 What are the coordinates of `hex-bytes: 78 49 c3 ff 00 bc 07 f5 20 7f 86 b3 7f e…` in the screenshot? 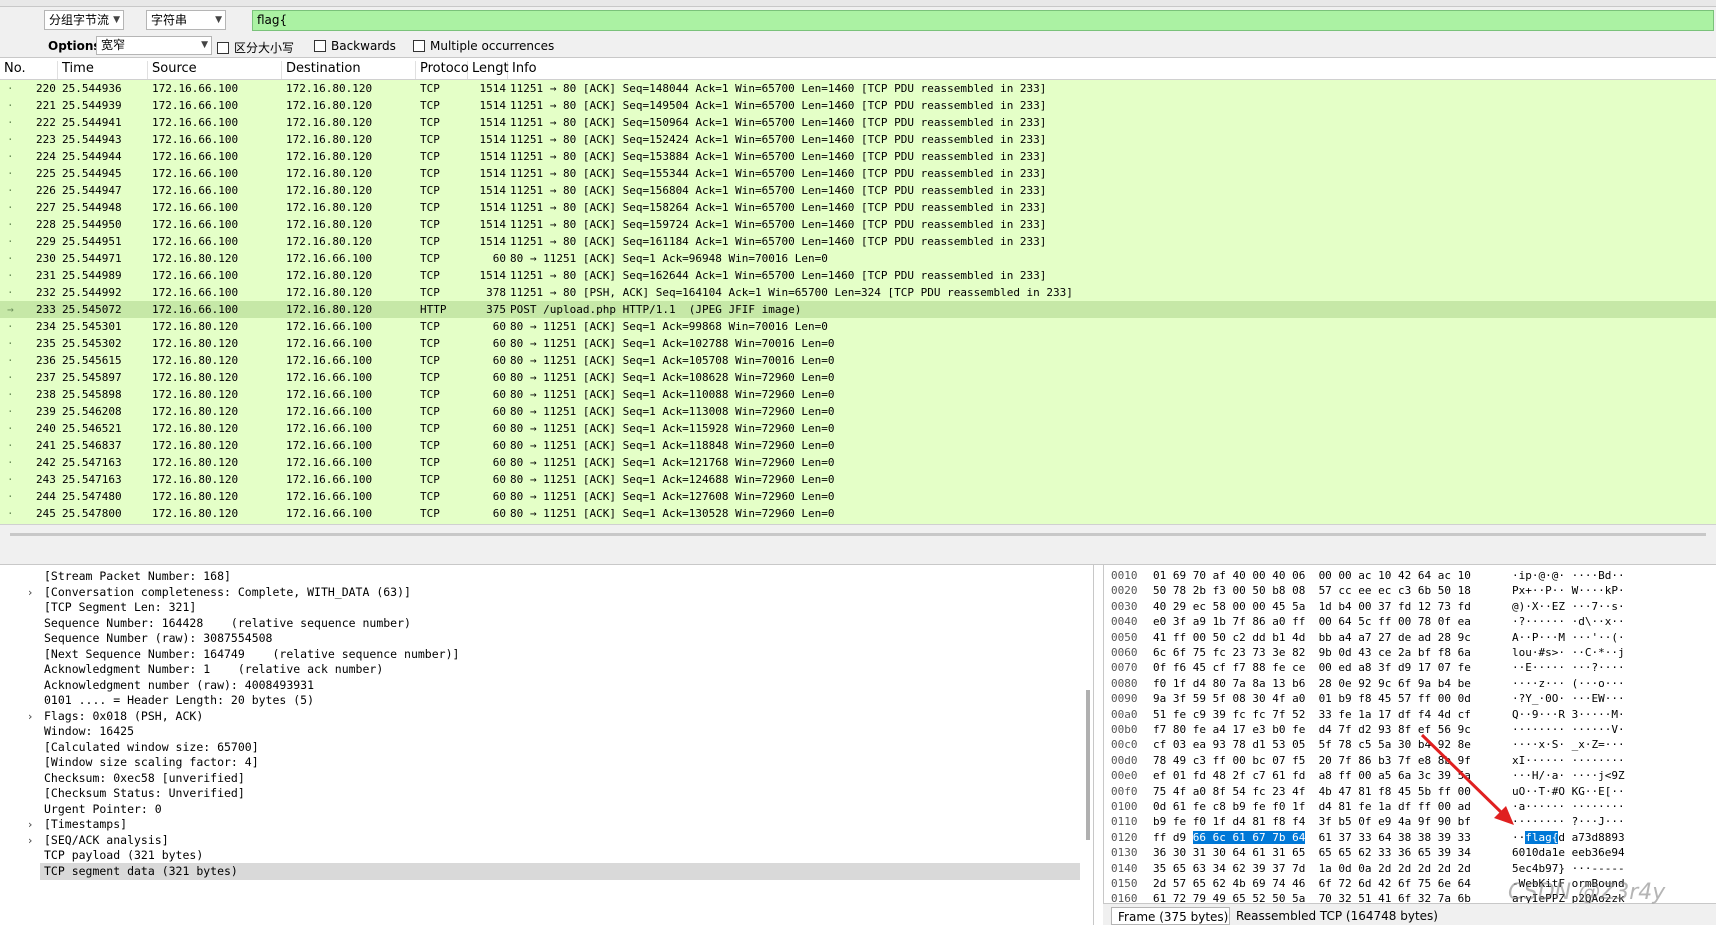 It's located at (1312, 760).